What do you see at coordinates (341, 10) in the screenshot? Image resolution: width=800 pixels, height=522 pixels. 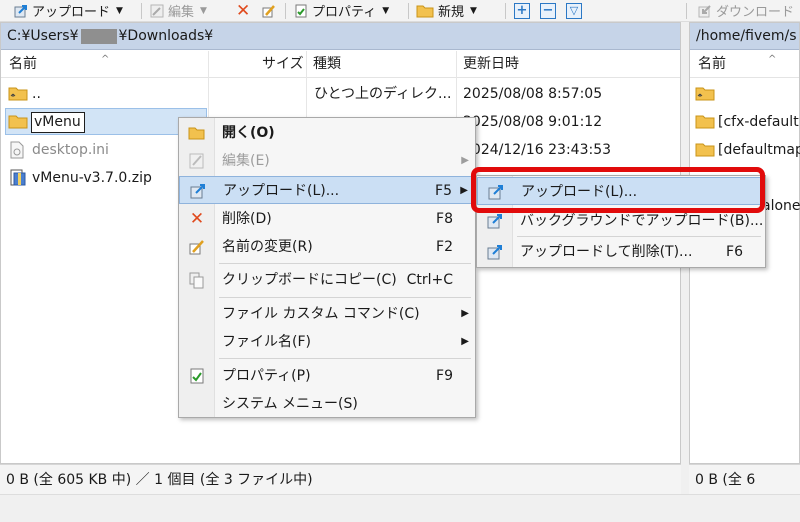 I see `properties-toolbar-button: プロパティ ▼` at bounding box center [341, 10].